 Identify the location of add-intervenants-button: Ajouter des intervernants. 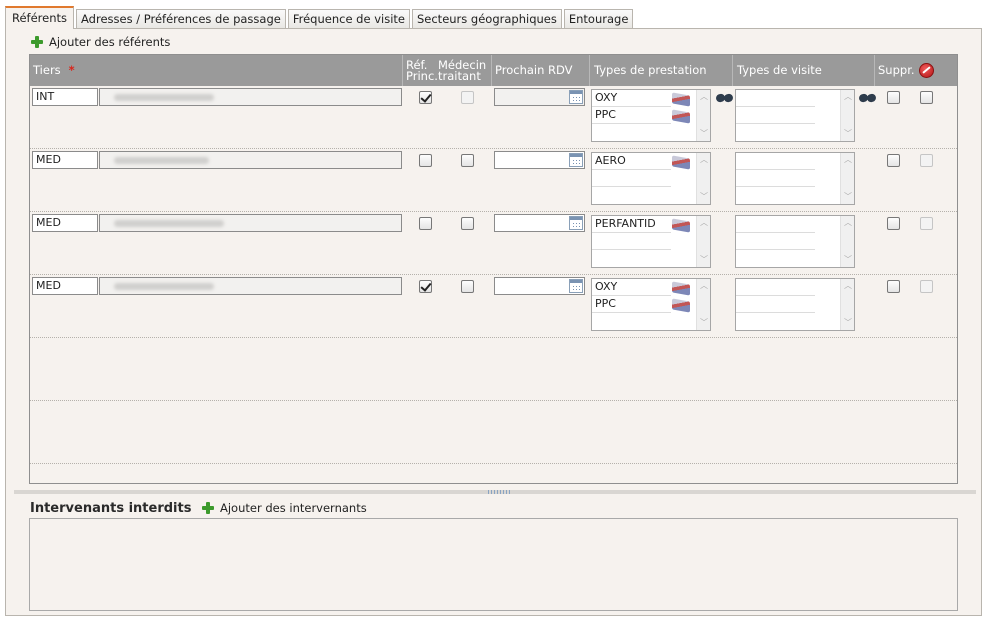
(284, 508).